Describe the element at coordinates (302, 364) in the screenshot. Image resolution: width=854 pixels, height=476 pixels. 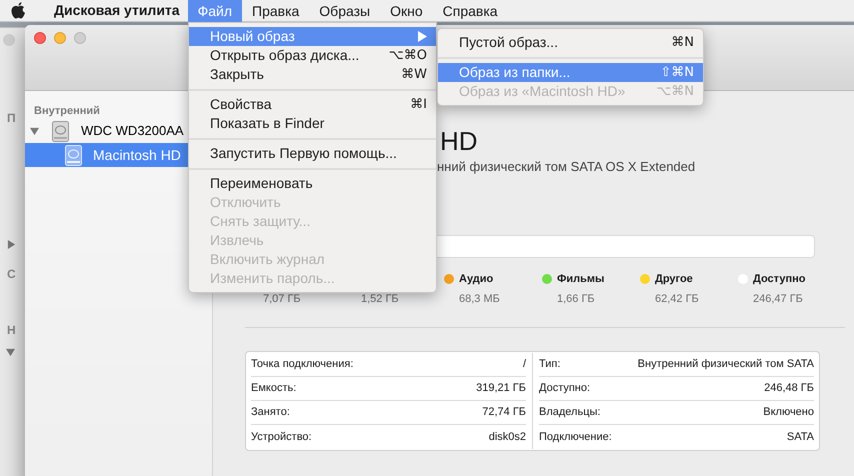
I see `info-label: Точка подключения:` at that location.